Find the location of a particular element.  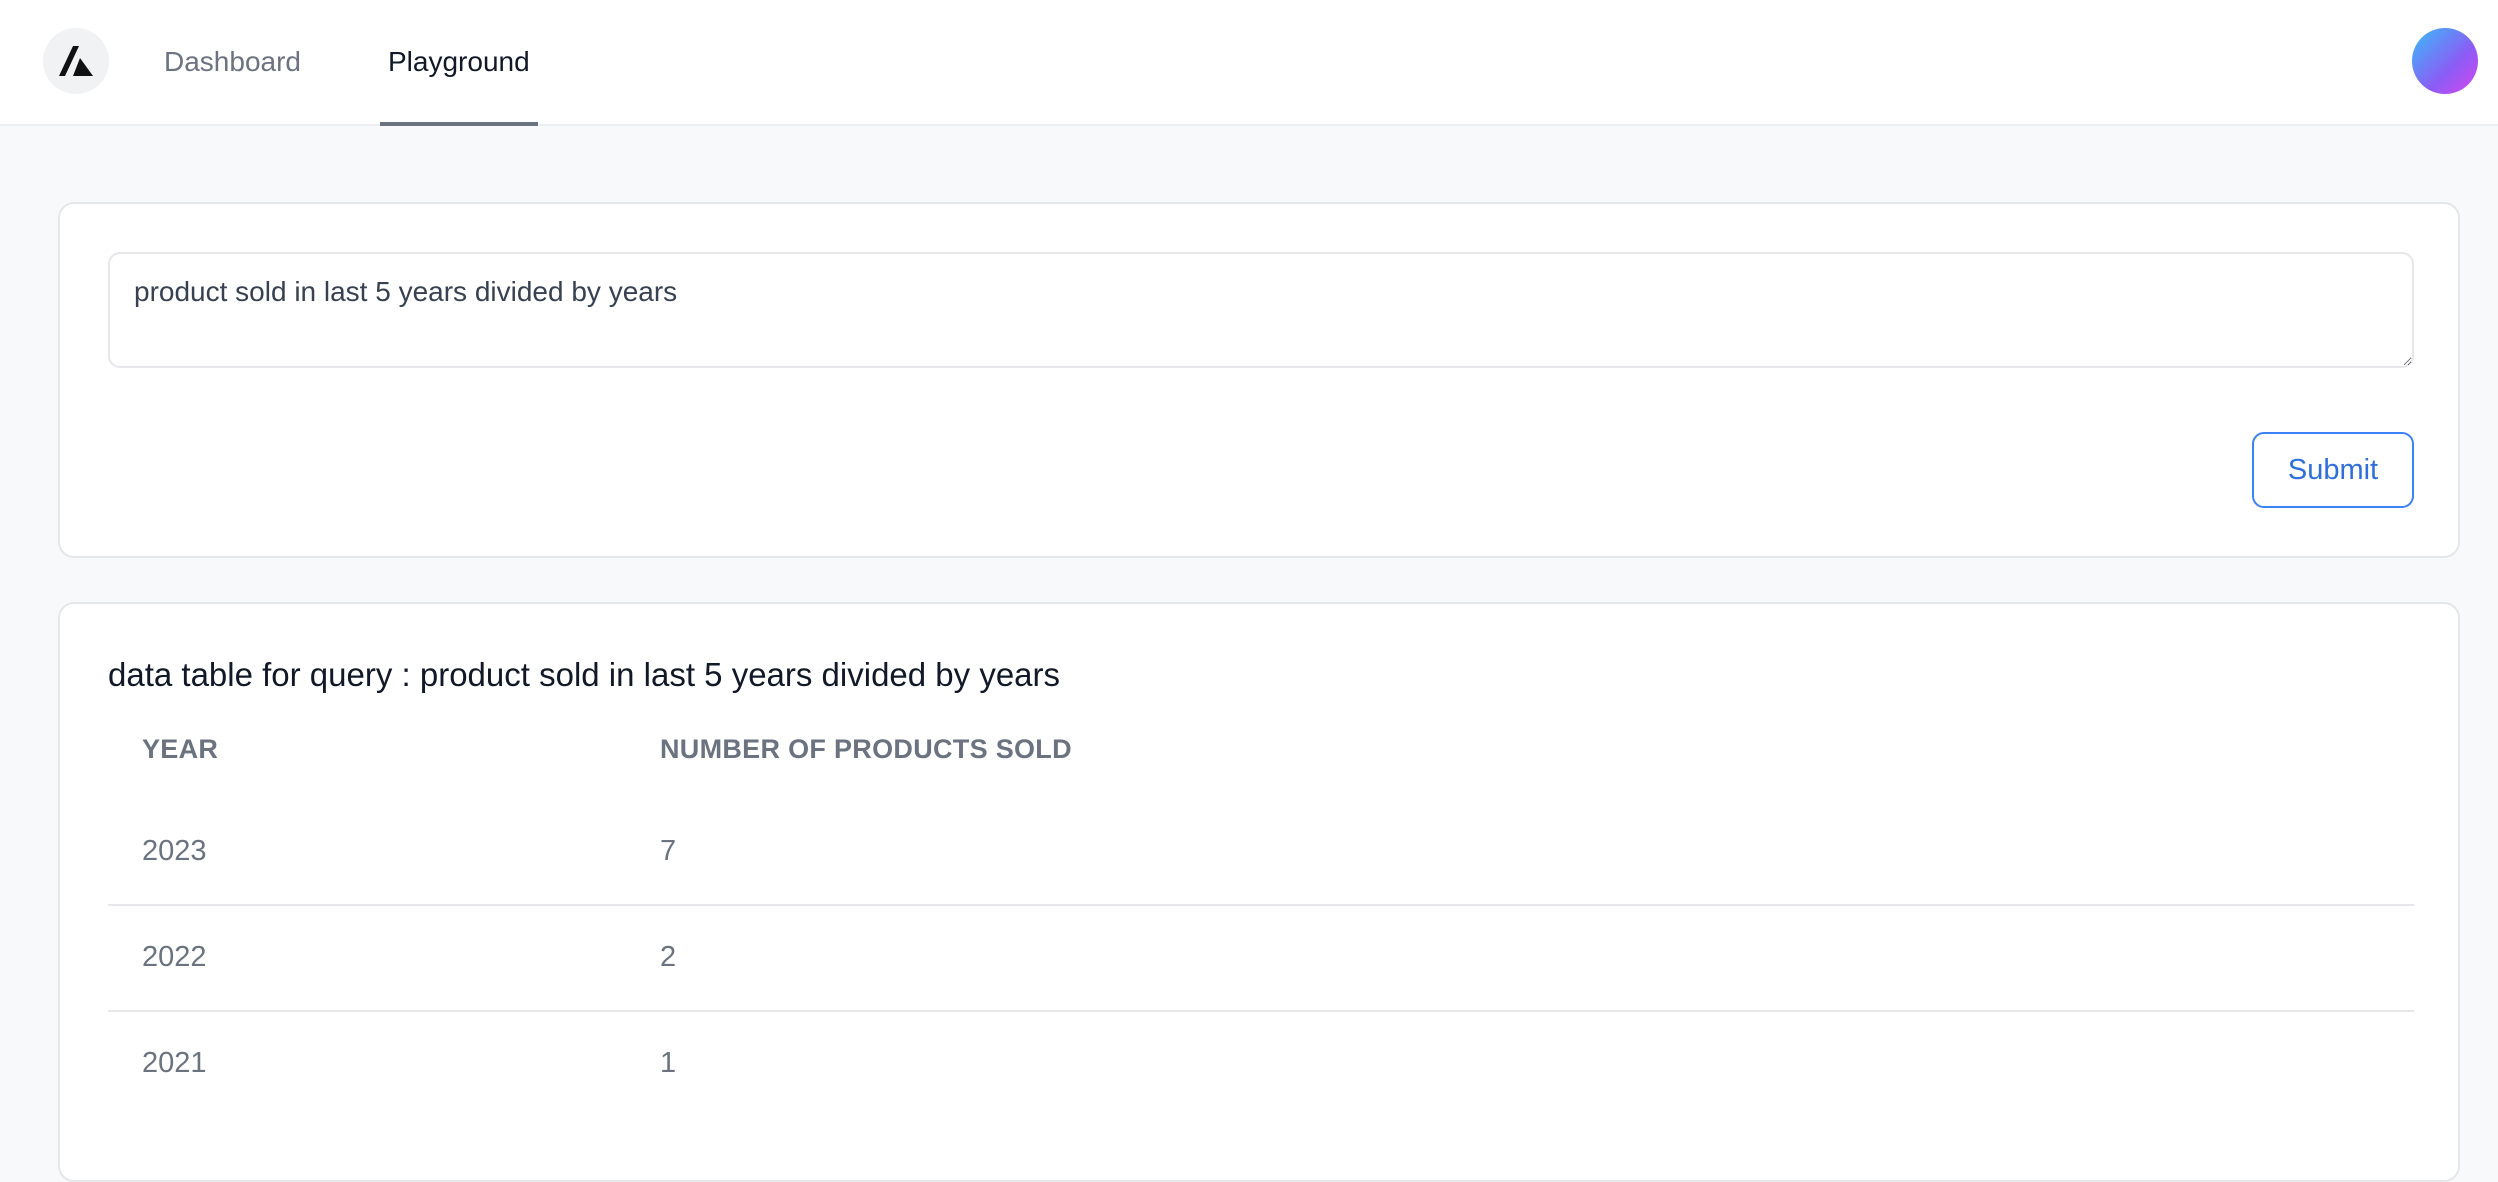

cell-products-sold: 7 is located at coordinates (668, 851).